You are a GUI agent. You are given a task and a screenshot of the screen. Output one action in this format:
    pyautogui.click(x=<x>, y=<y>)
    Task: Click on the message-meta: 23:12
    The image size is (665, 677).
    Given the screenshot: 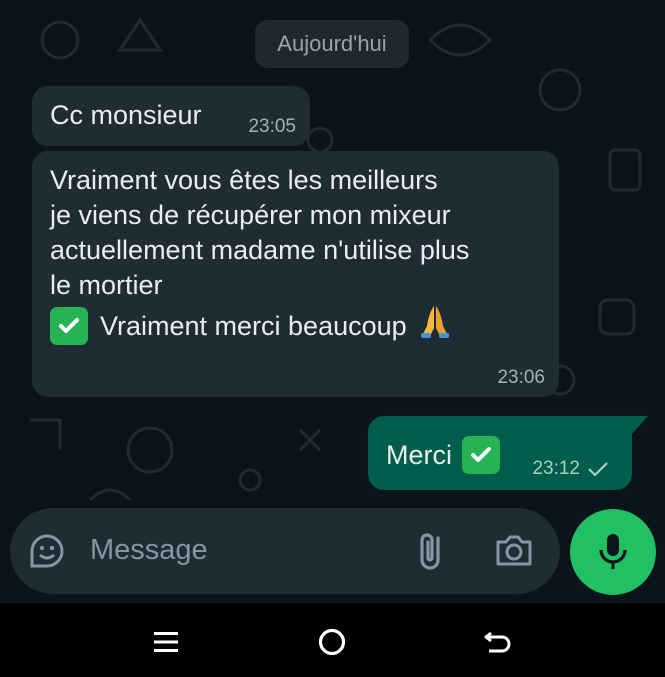 What is the action you would take?
    pyautogui.click(x=571, y=469)
    